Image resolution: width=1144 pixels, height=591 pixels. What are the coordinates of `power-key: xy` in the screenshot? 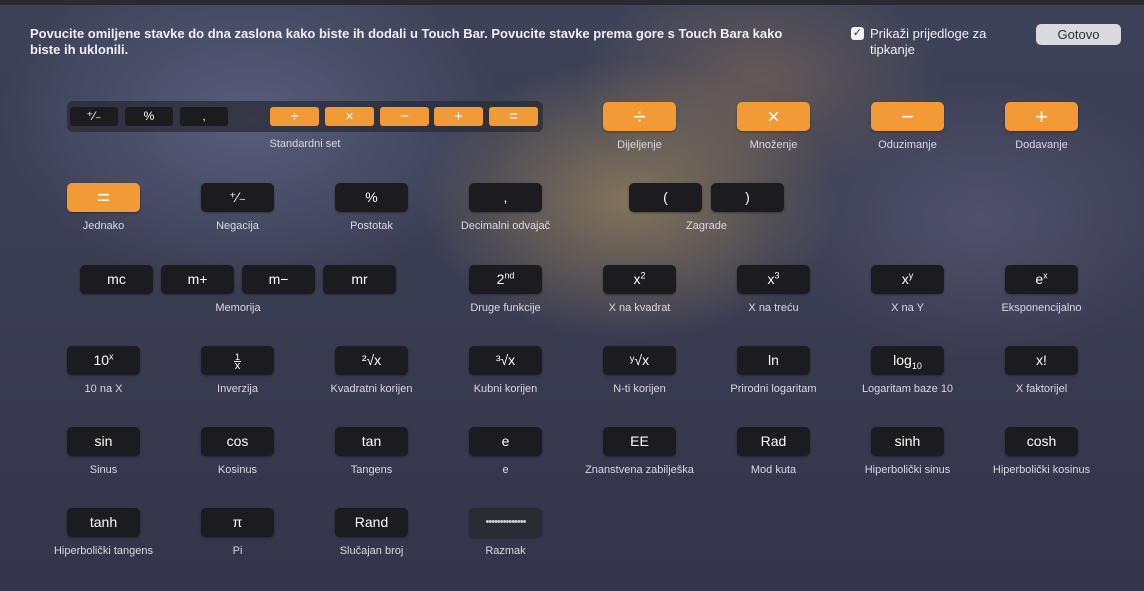 It's located at (907, 279).